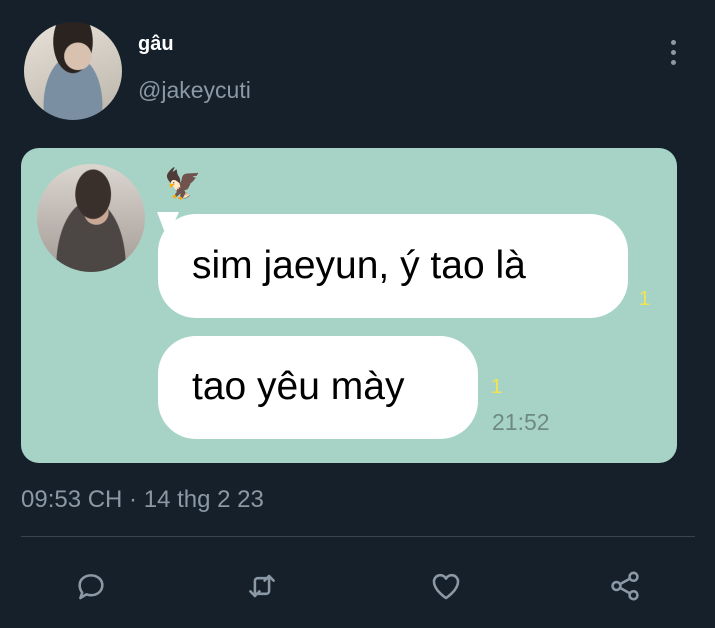 This screenshot has height=628, width=715. Describe the element at coordinates (358, 536) in the screenshot. I see `divider` at that location.